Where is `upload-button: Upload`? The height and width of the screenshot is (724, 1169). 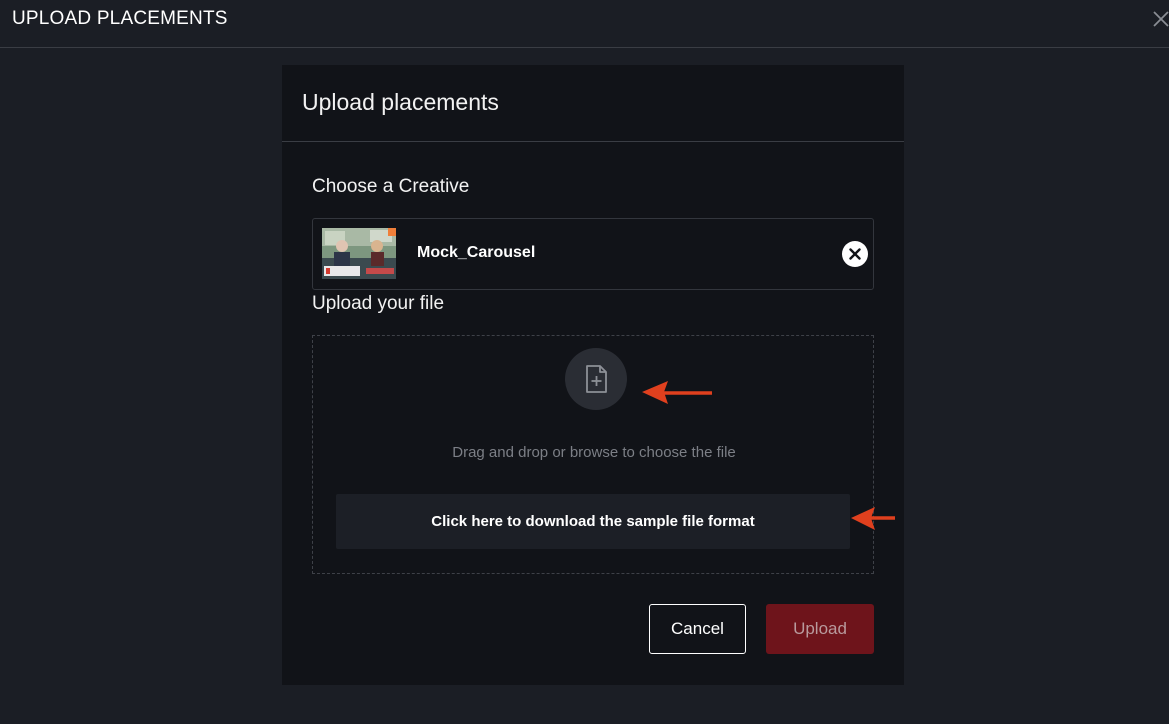
upload-button: Upload is located at coordinates (820, 629).